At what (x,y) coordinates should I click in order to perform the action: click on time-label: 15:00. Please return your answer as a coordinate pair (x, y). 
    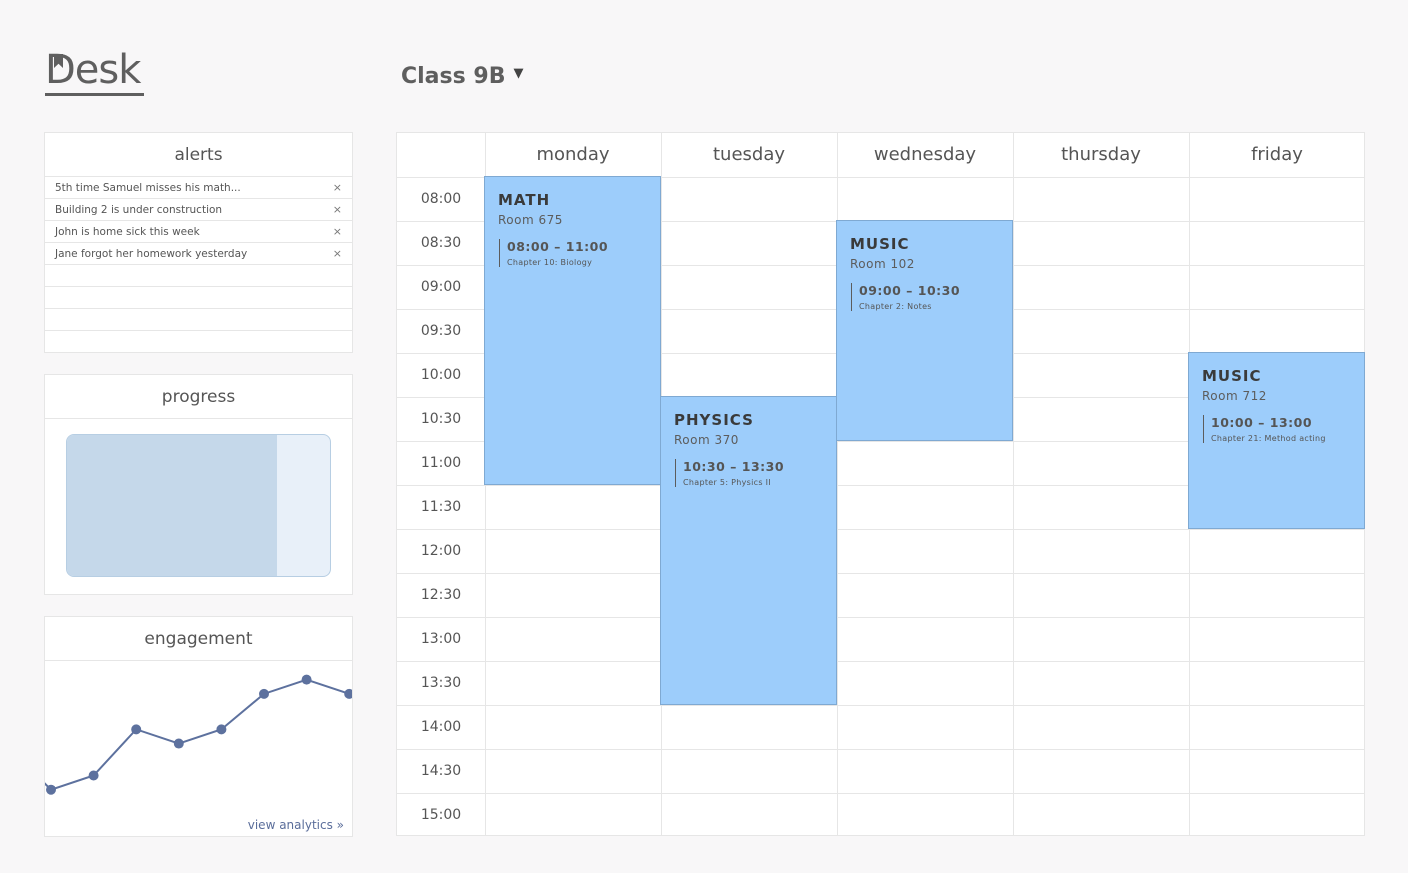
    Looking at the image, I should click on (441, 815).